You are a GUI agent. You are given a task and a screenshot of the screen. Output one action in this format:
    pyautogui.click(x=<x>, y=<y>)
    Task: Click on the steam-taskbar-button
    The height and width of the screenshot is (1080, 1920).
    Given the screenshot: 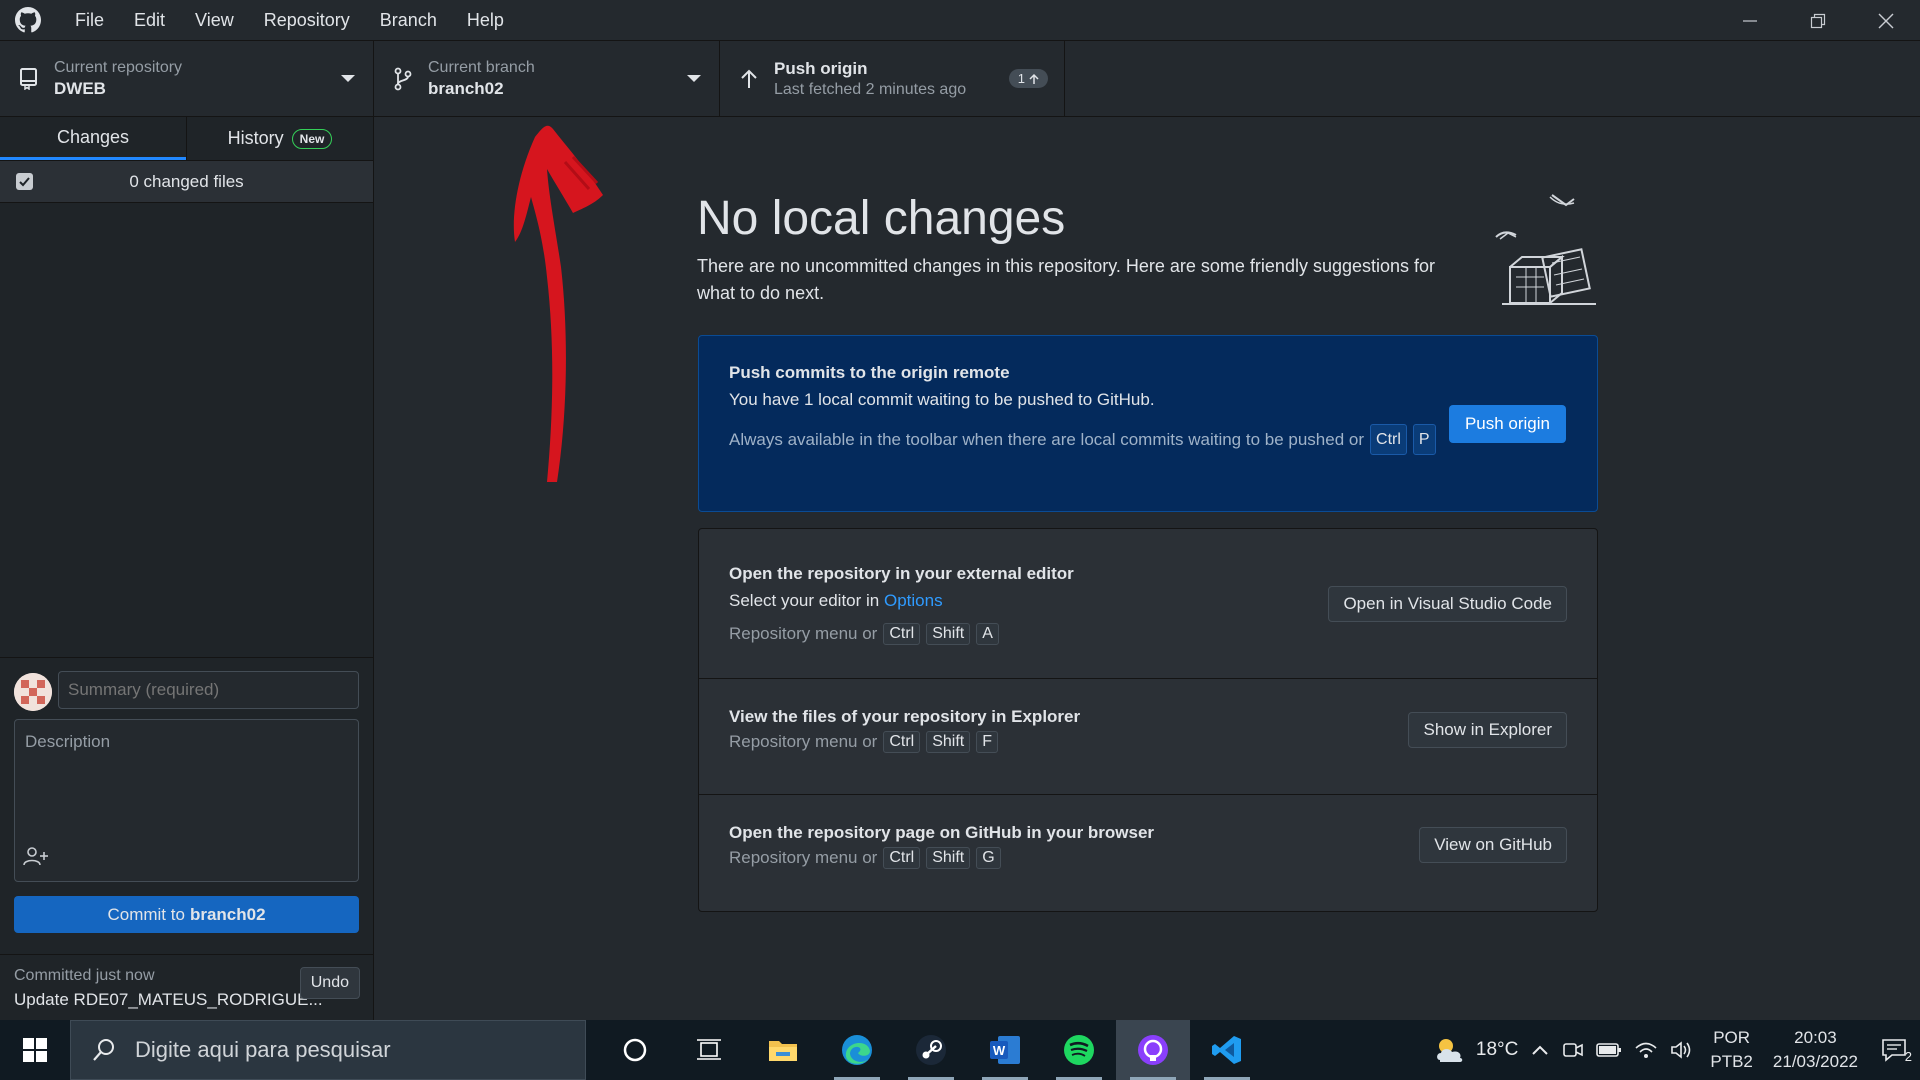 What is the action you would take?
    pyautogui.click(x=931, y=1050)
    